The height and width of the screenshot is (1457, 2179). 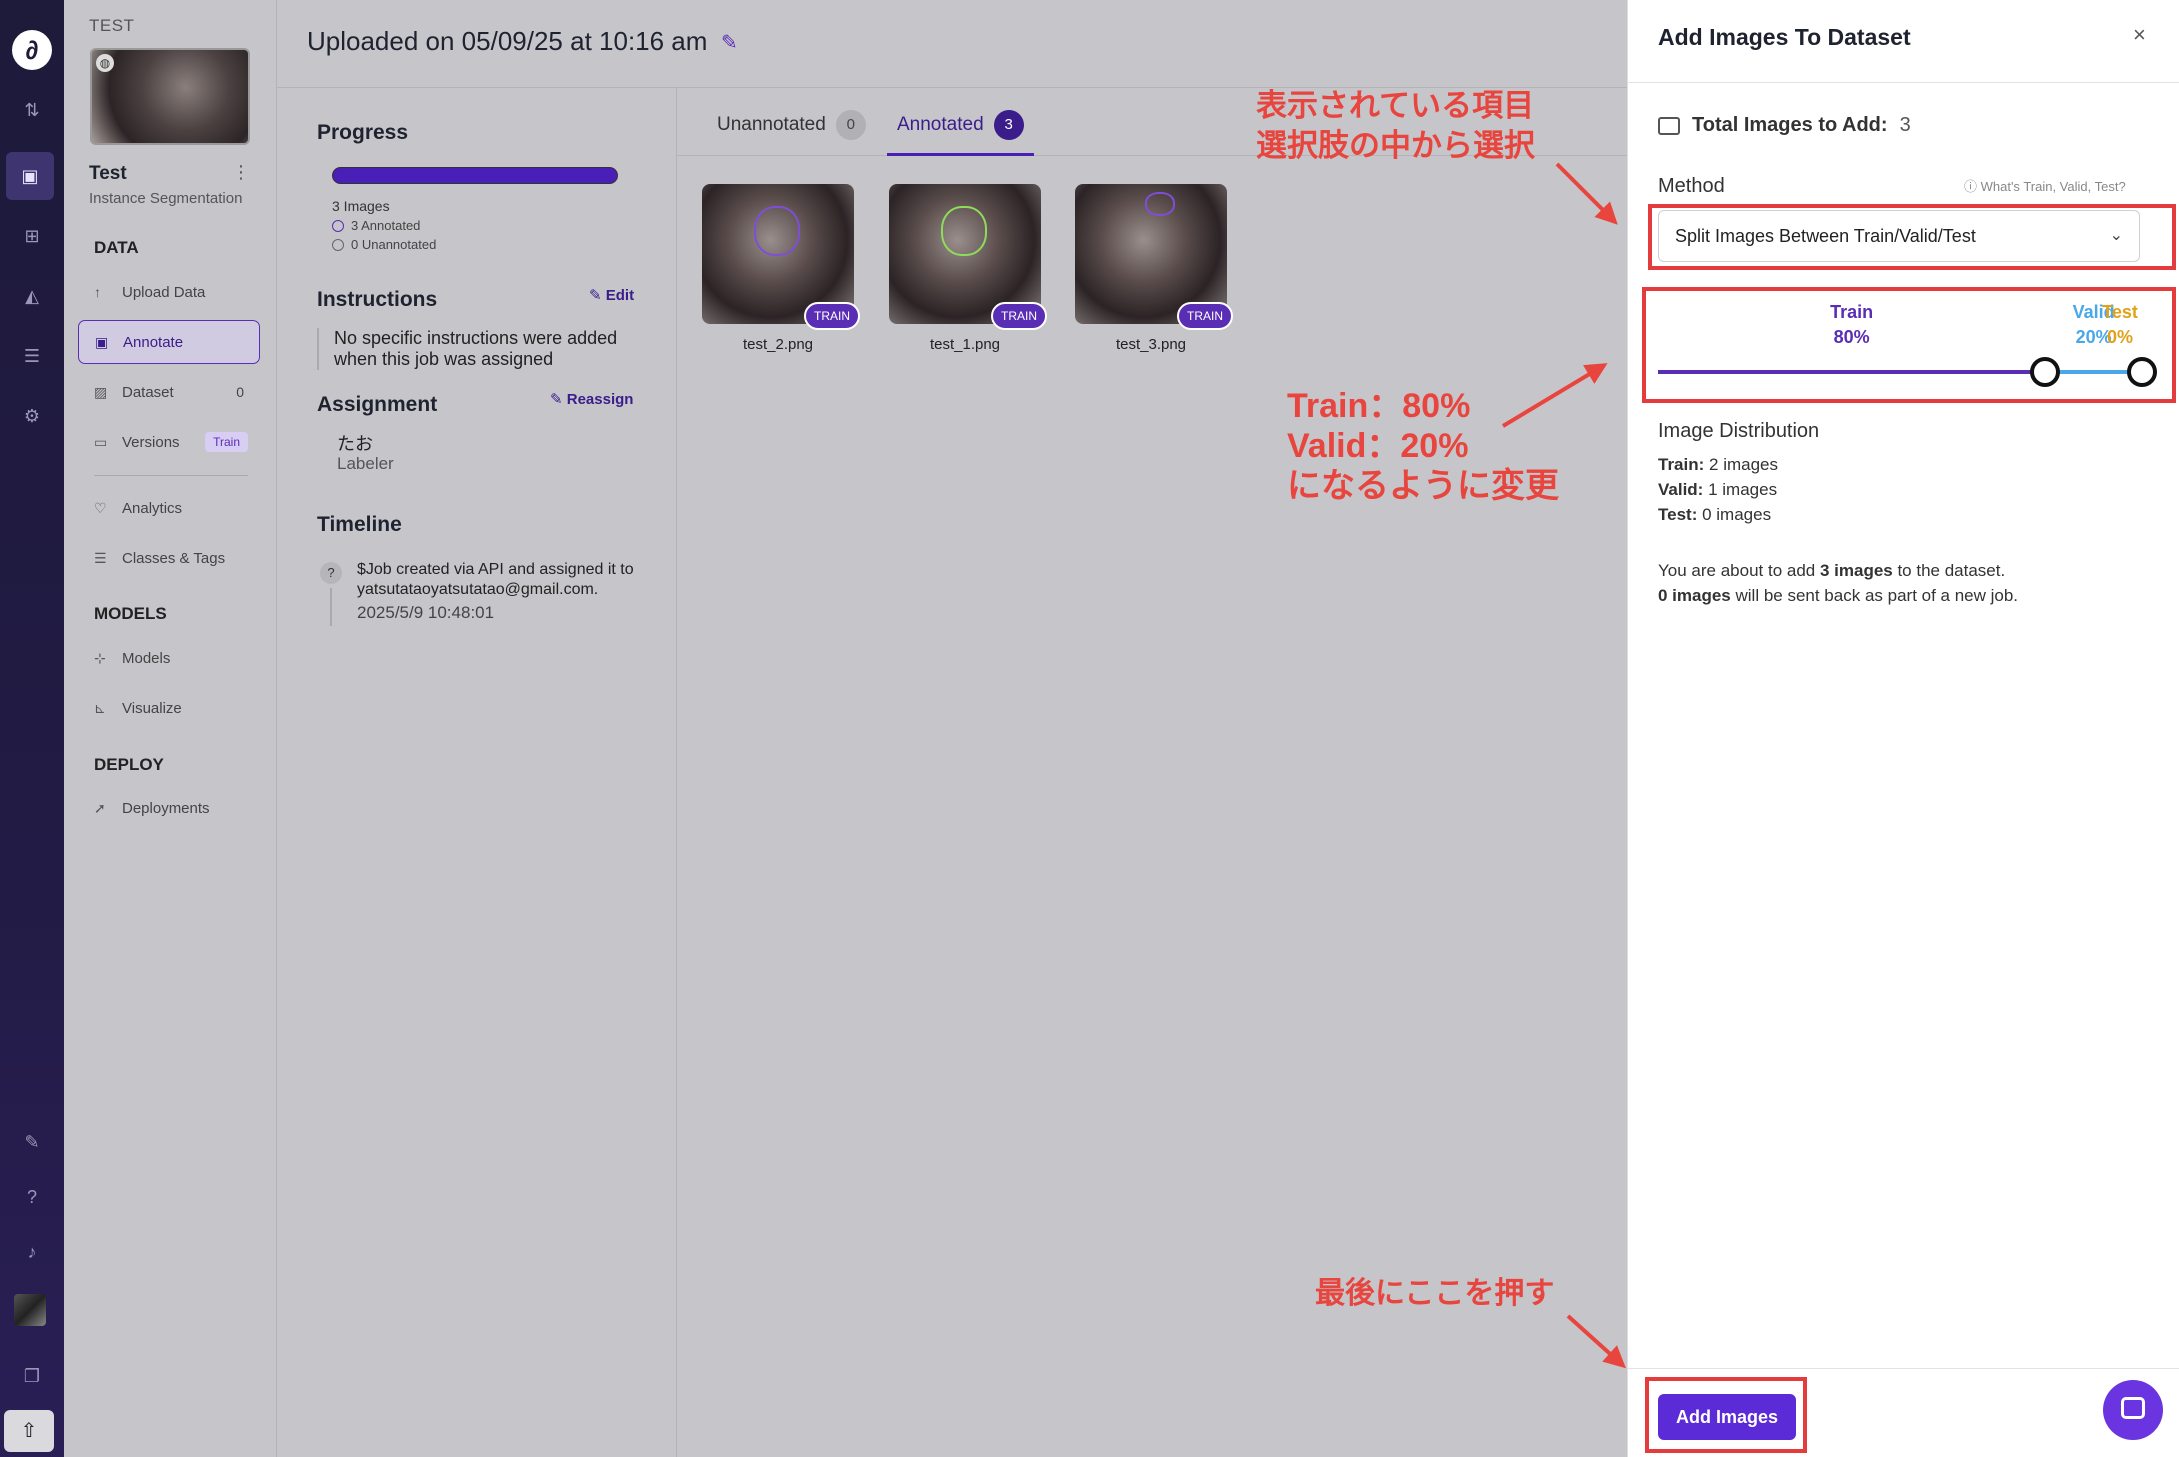 I want to click on layers-icon: ▭, so click(x=101, y=441).